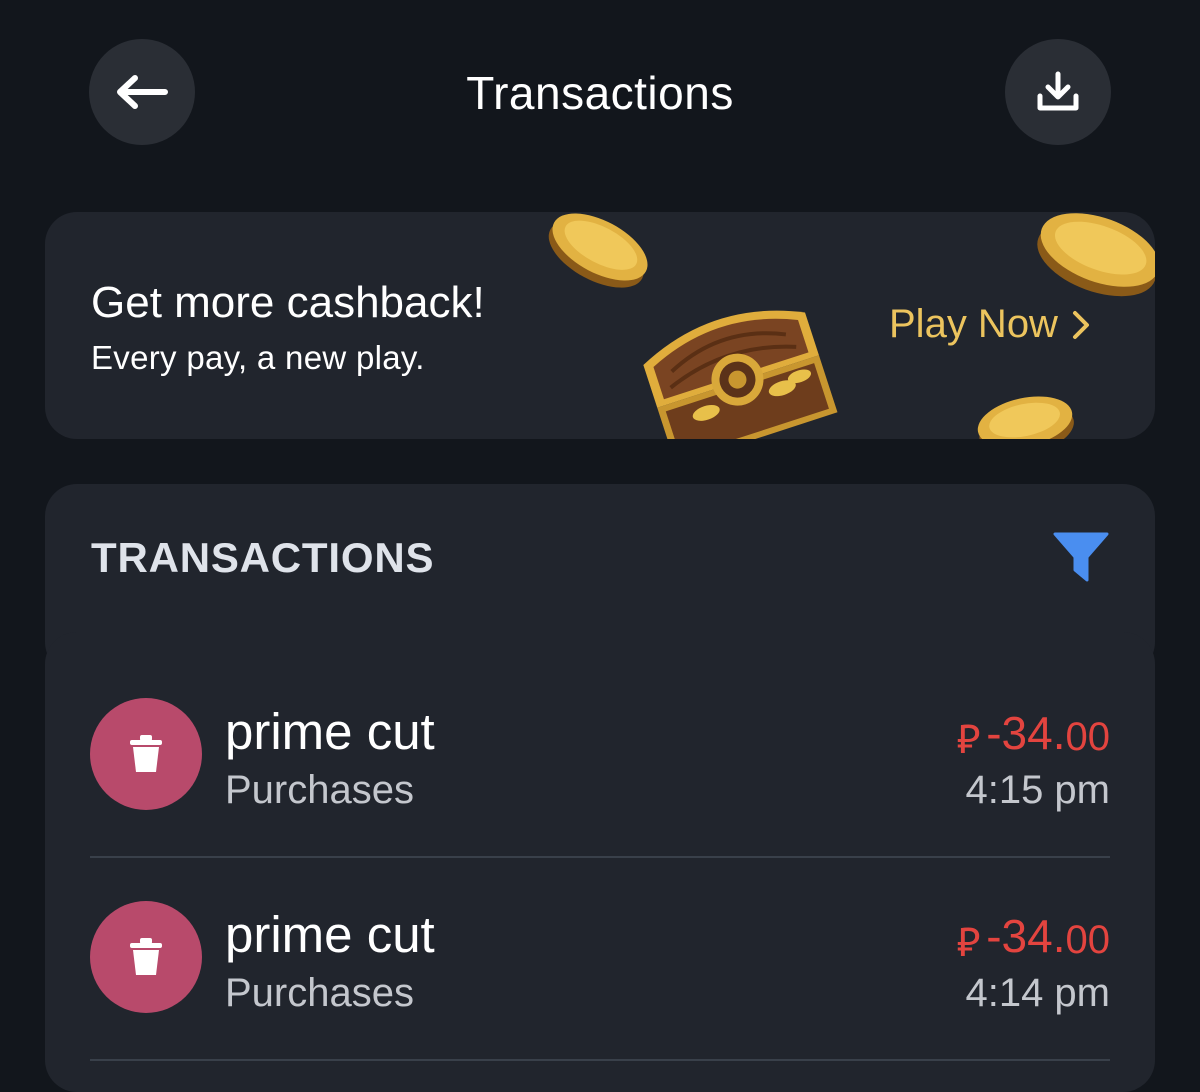 Image resolution: width=1200 pixels, height=1092 pixels. I want to click on download-button, so click(1058, 92).